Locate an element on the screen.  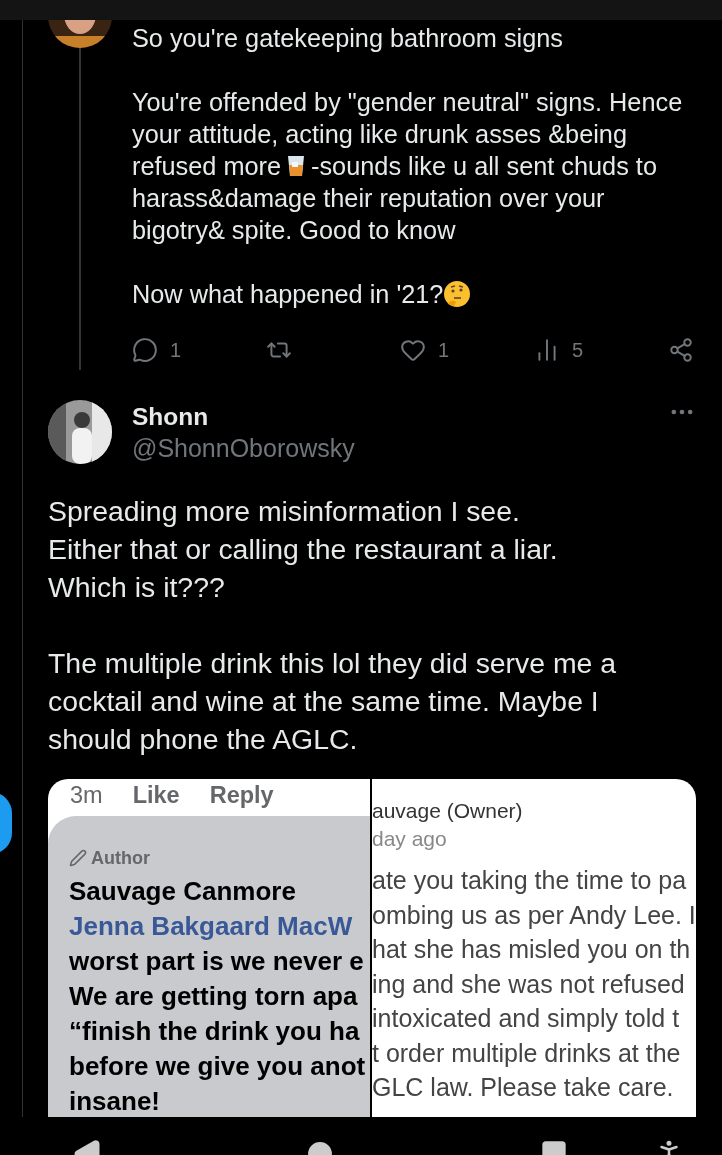
comment-meta: 3m is located at coordinates (86, 795).